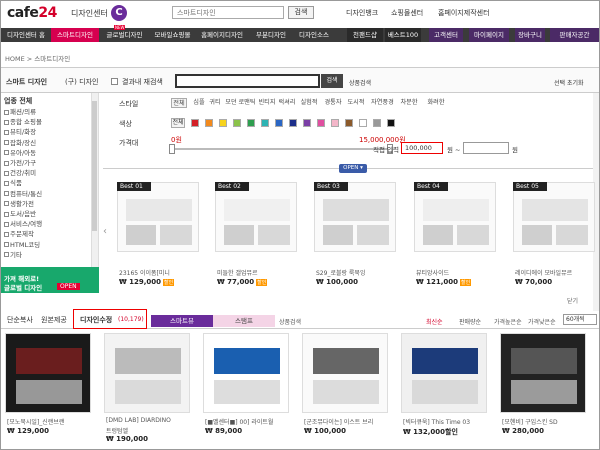 The width and height of the screenshot is (600, 450). Describe the element at coordinates (247, 421) in the screenshot. I see `product-name: [■벨센터■] 00] 라이트월` at that location.